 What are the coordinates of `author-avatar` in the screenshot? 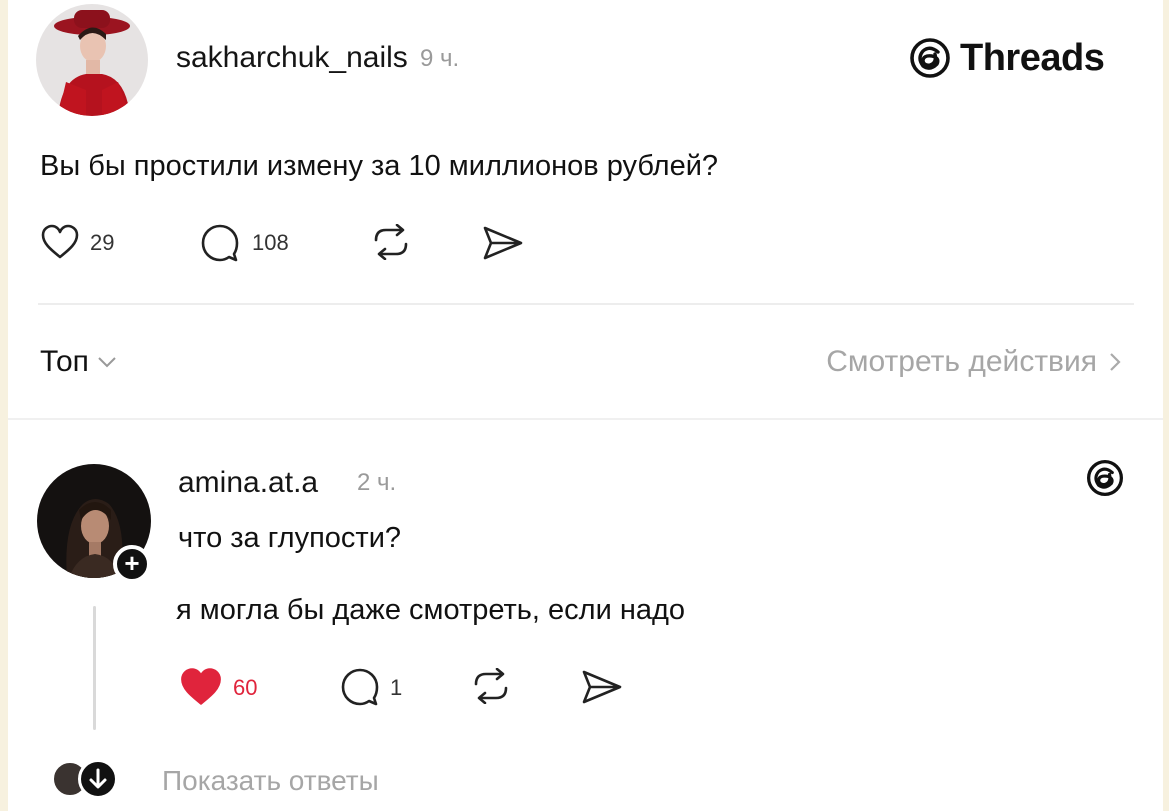 It's located at (92, 60).